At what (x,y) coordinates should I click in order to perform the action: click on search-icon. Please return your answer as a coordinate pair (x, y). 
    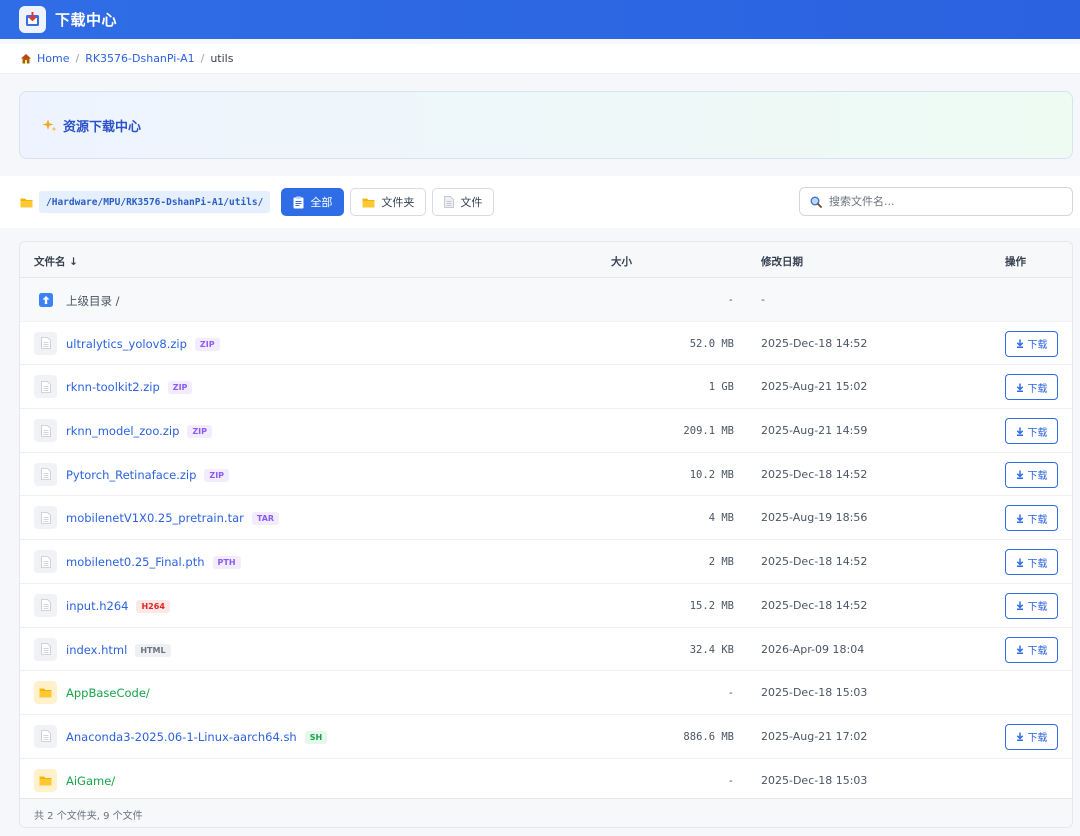
    Looking at the image, I should click on (816, 202).